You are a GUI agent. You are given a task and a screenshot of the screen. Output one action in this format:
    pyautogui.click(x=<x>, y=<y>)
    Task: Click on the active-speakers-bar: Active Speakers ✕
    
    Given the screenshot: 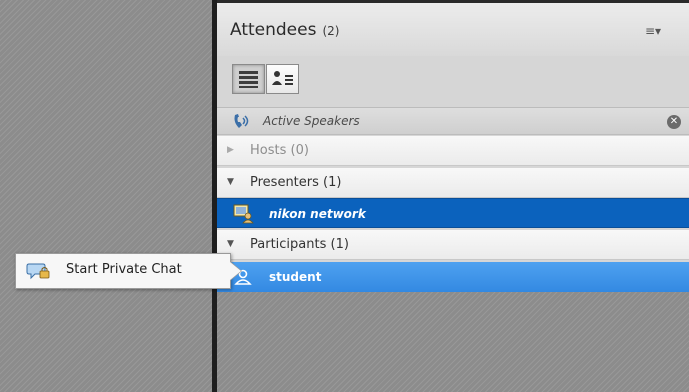 What is the action you would take?
    pyautogui.click(x=453, y=121)
    